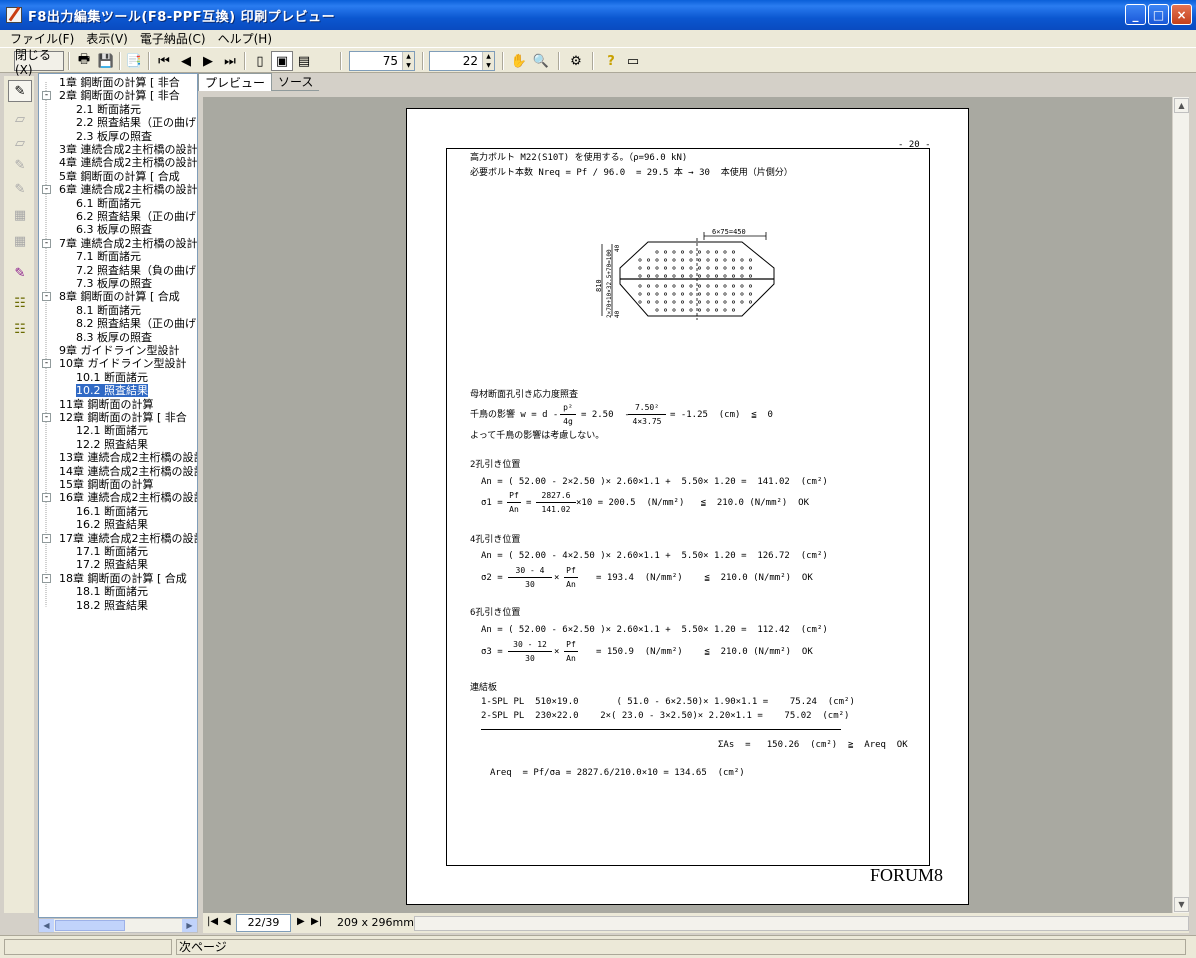 This screenshot has height=958, width=1196. Describe the element at coordinates (20, 273) in the screenshot. I see `color-tool-icon: ✎` at that location.